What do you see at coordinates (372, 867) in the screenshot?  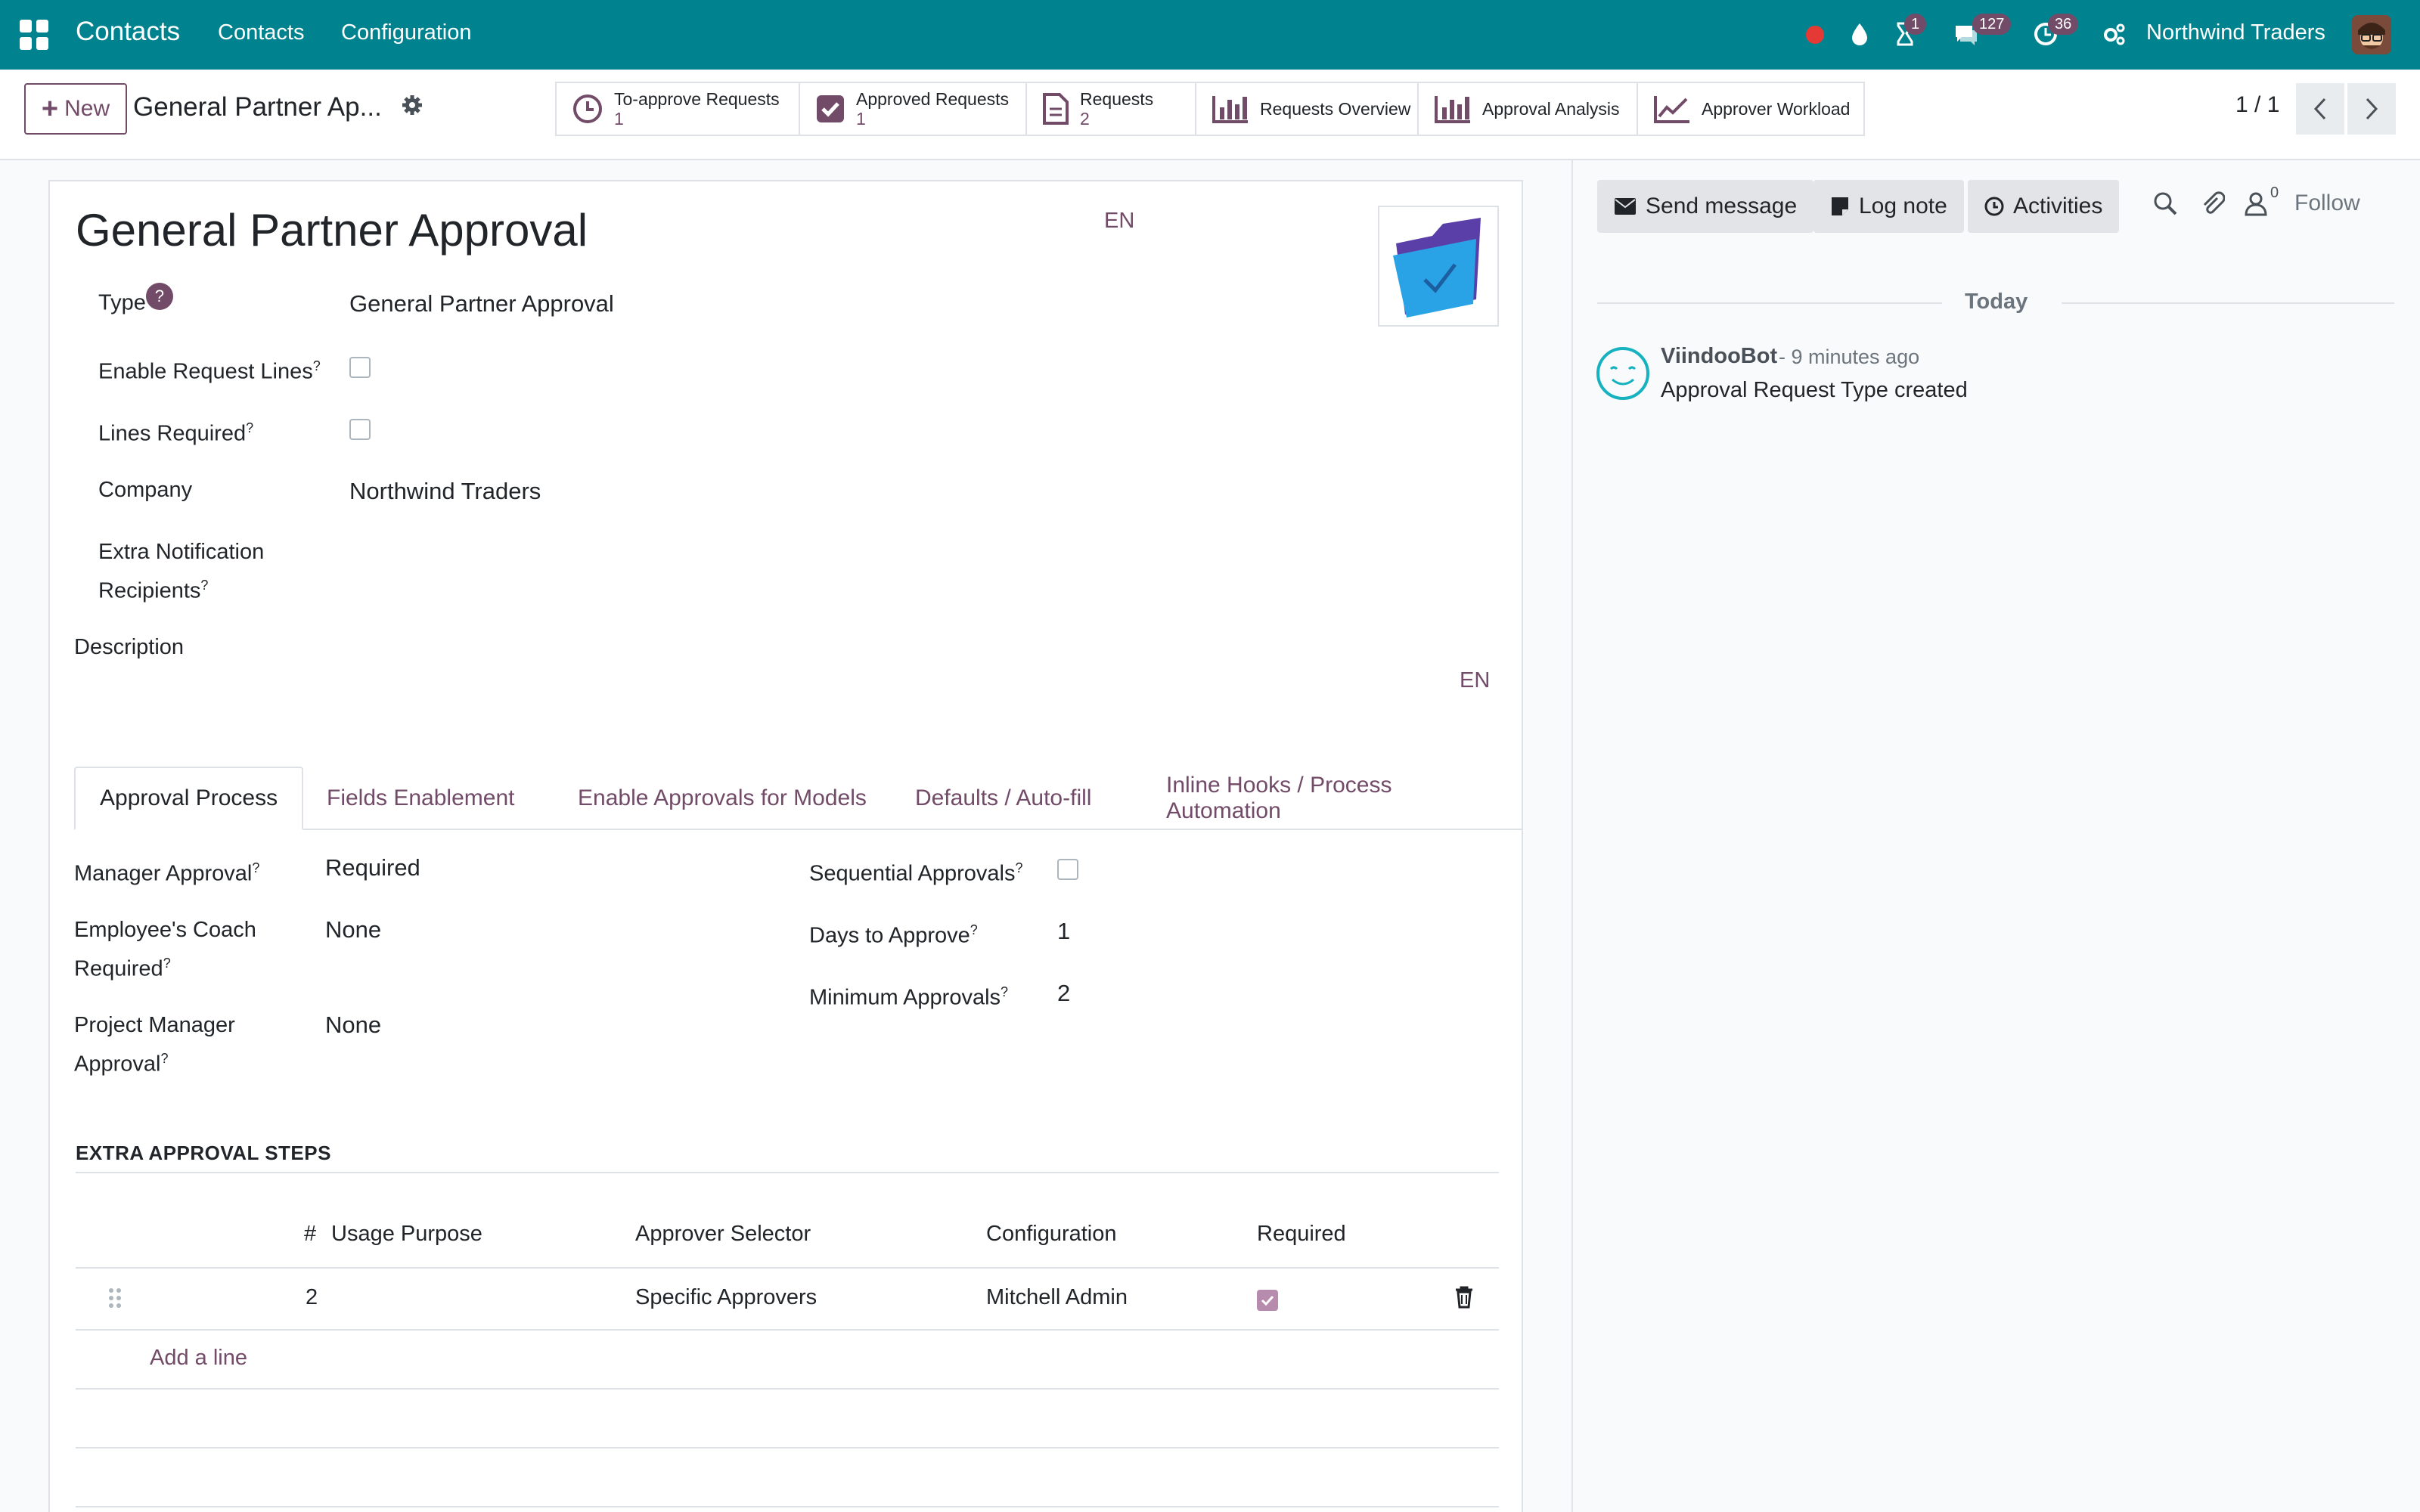 I see `manager-approval-value: Required` at bounding box center [372, 867].